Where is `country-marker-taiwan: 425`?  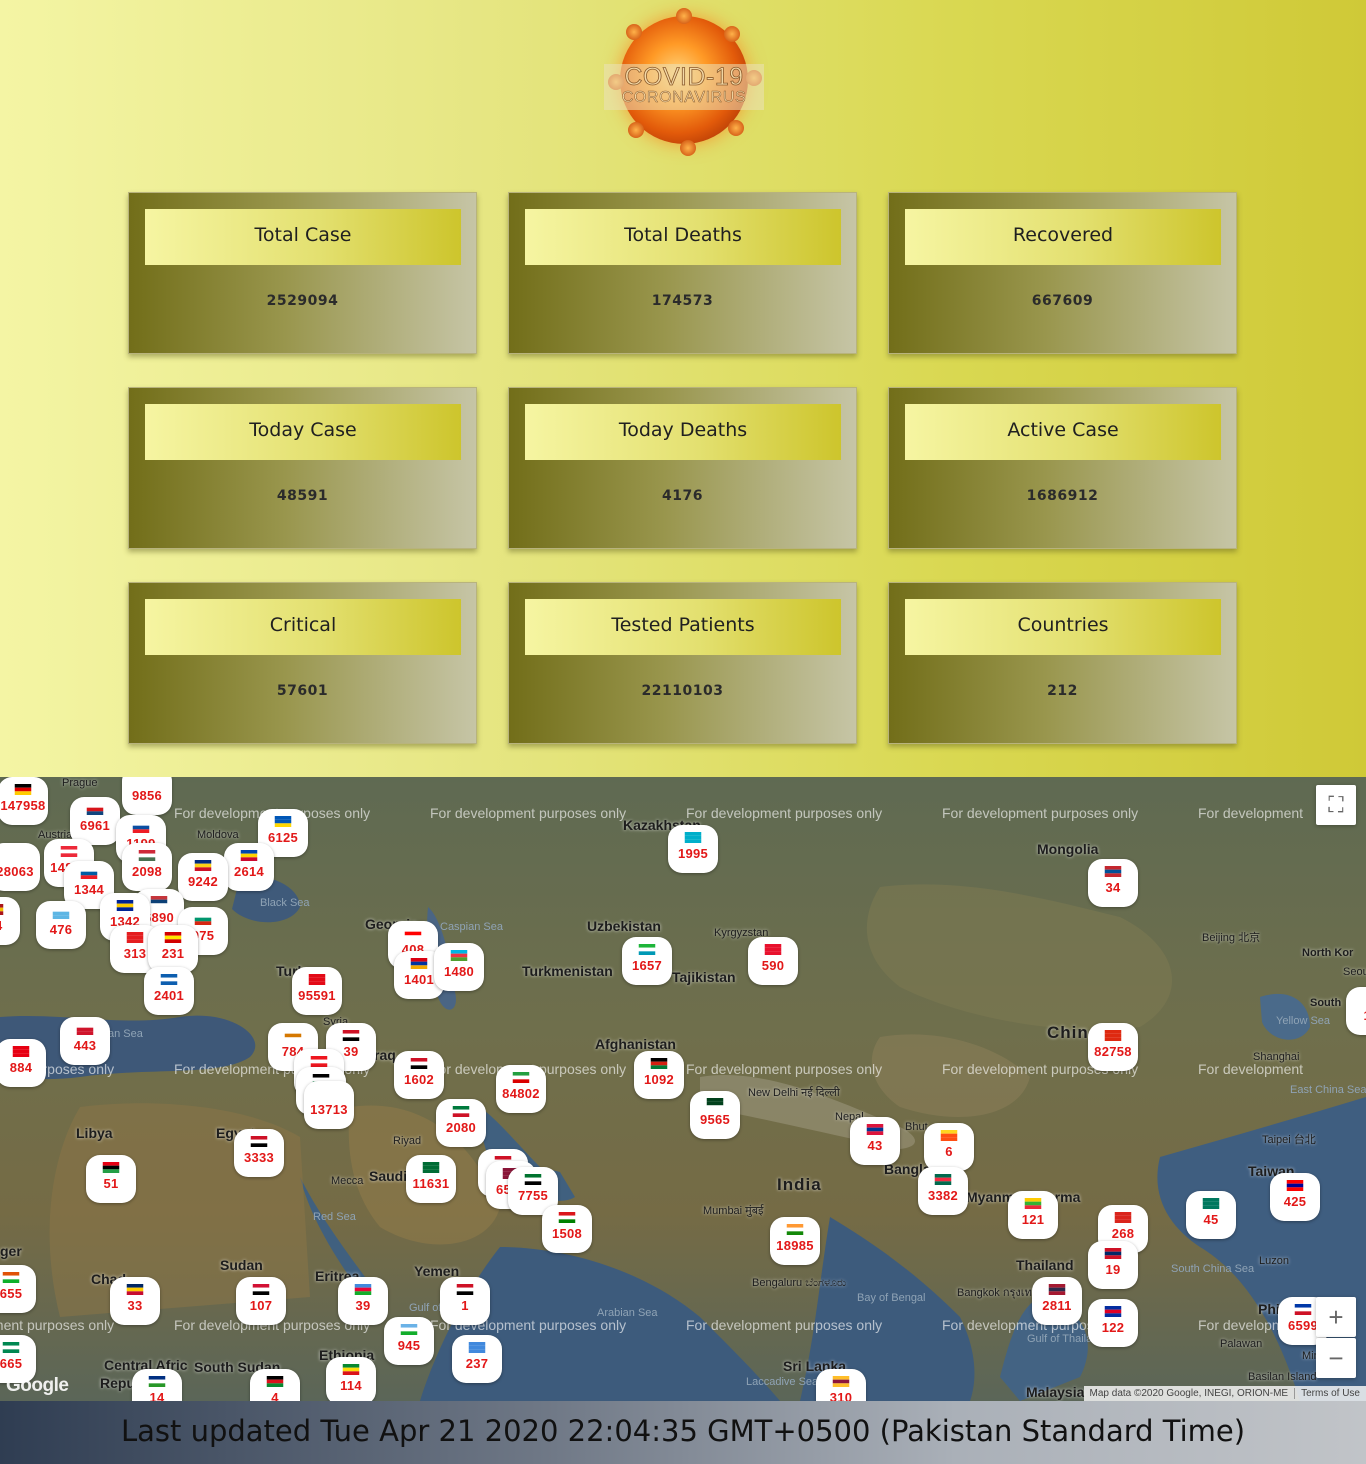
country-marker-taiwan: 425 is located at coordinates (1295, 1197).